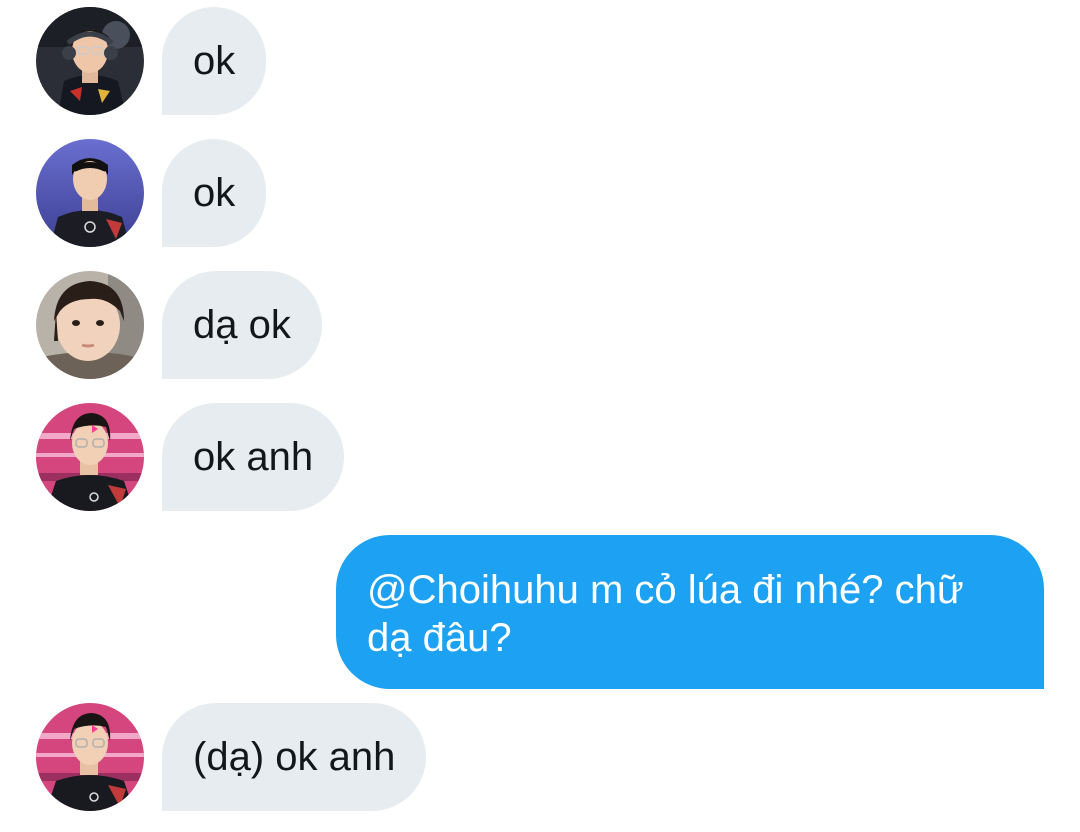  Describe the element at coordinates (690, 612) in the screenshot. I see `outgoing-message-bubble: @Choihuhu m cỏ lúa đi nhé? chữ dạ đâu?` at that location.